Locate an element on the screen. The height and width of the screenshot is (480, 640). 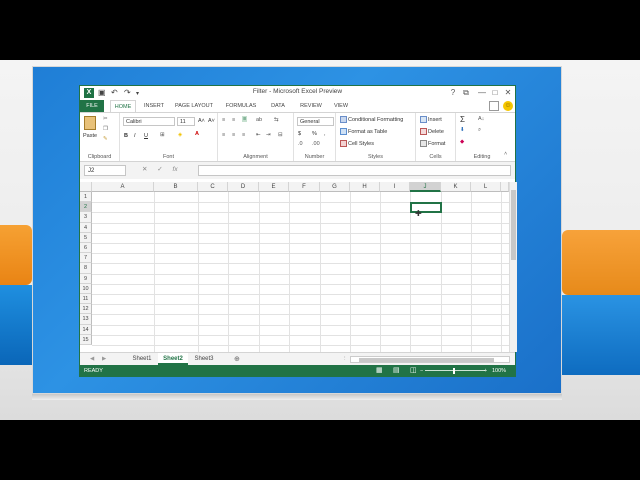
tab-home: HOME is located at coordinates (123, 106).